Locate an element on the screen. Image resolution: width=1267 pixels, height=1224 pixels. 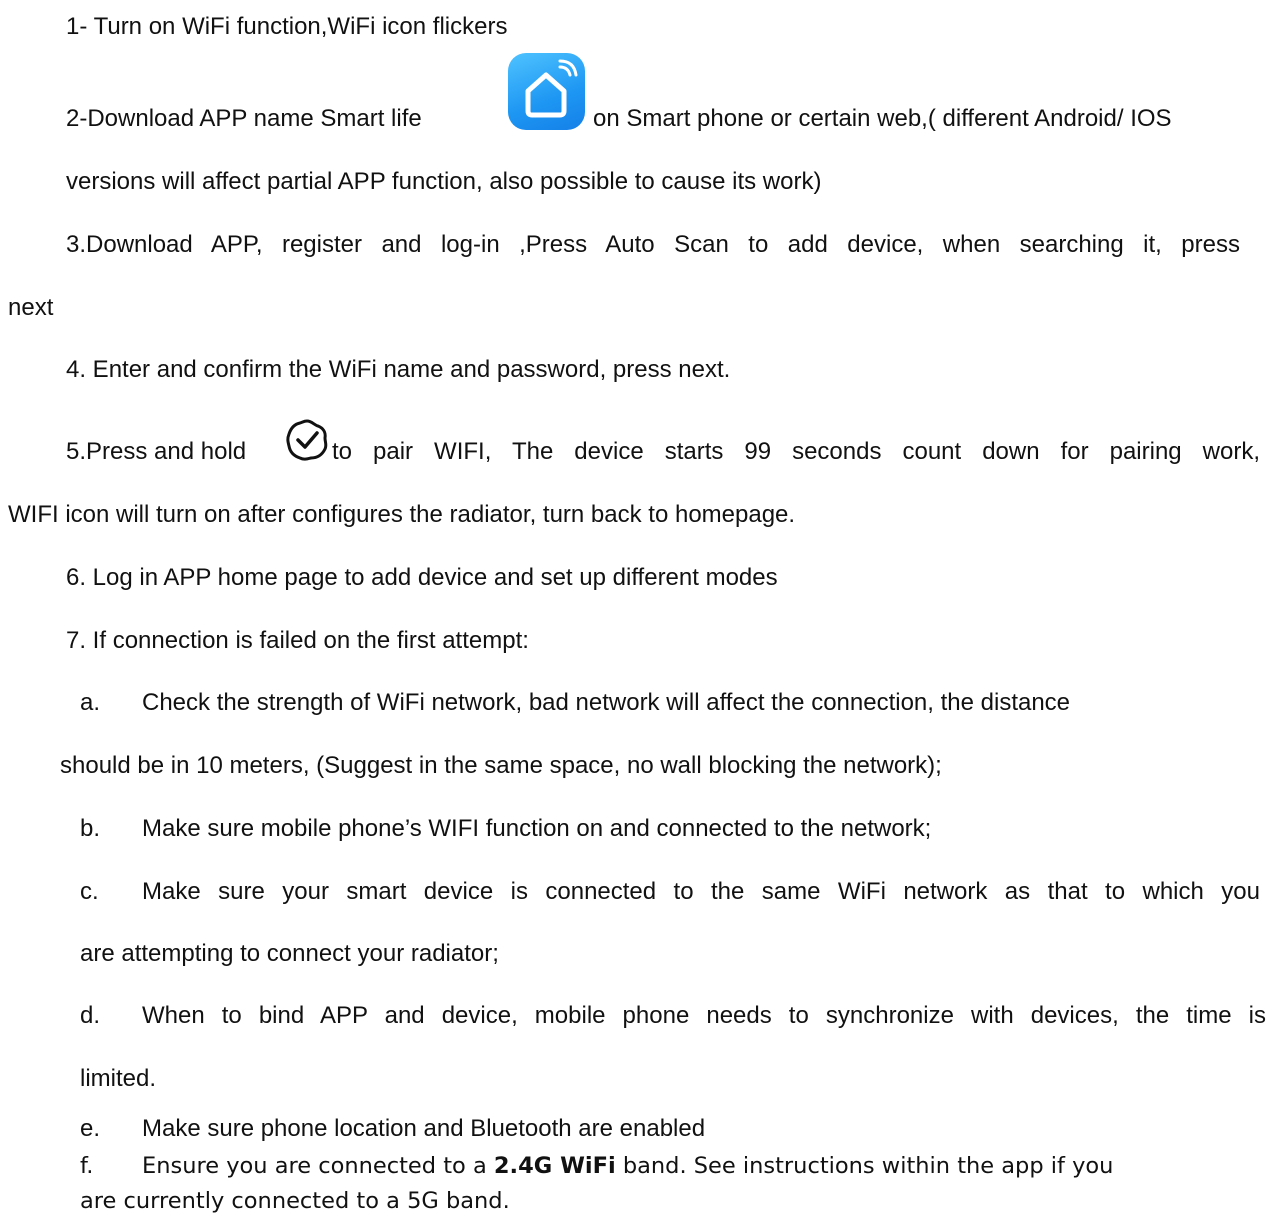
step-3-cont: next is located at coordinates (30, 308).